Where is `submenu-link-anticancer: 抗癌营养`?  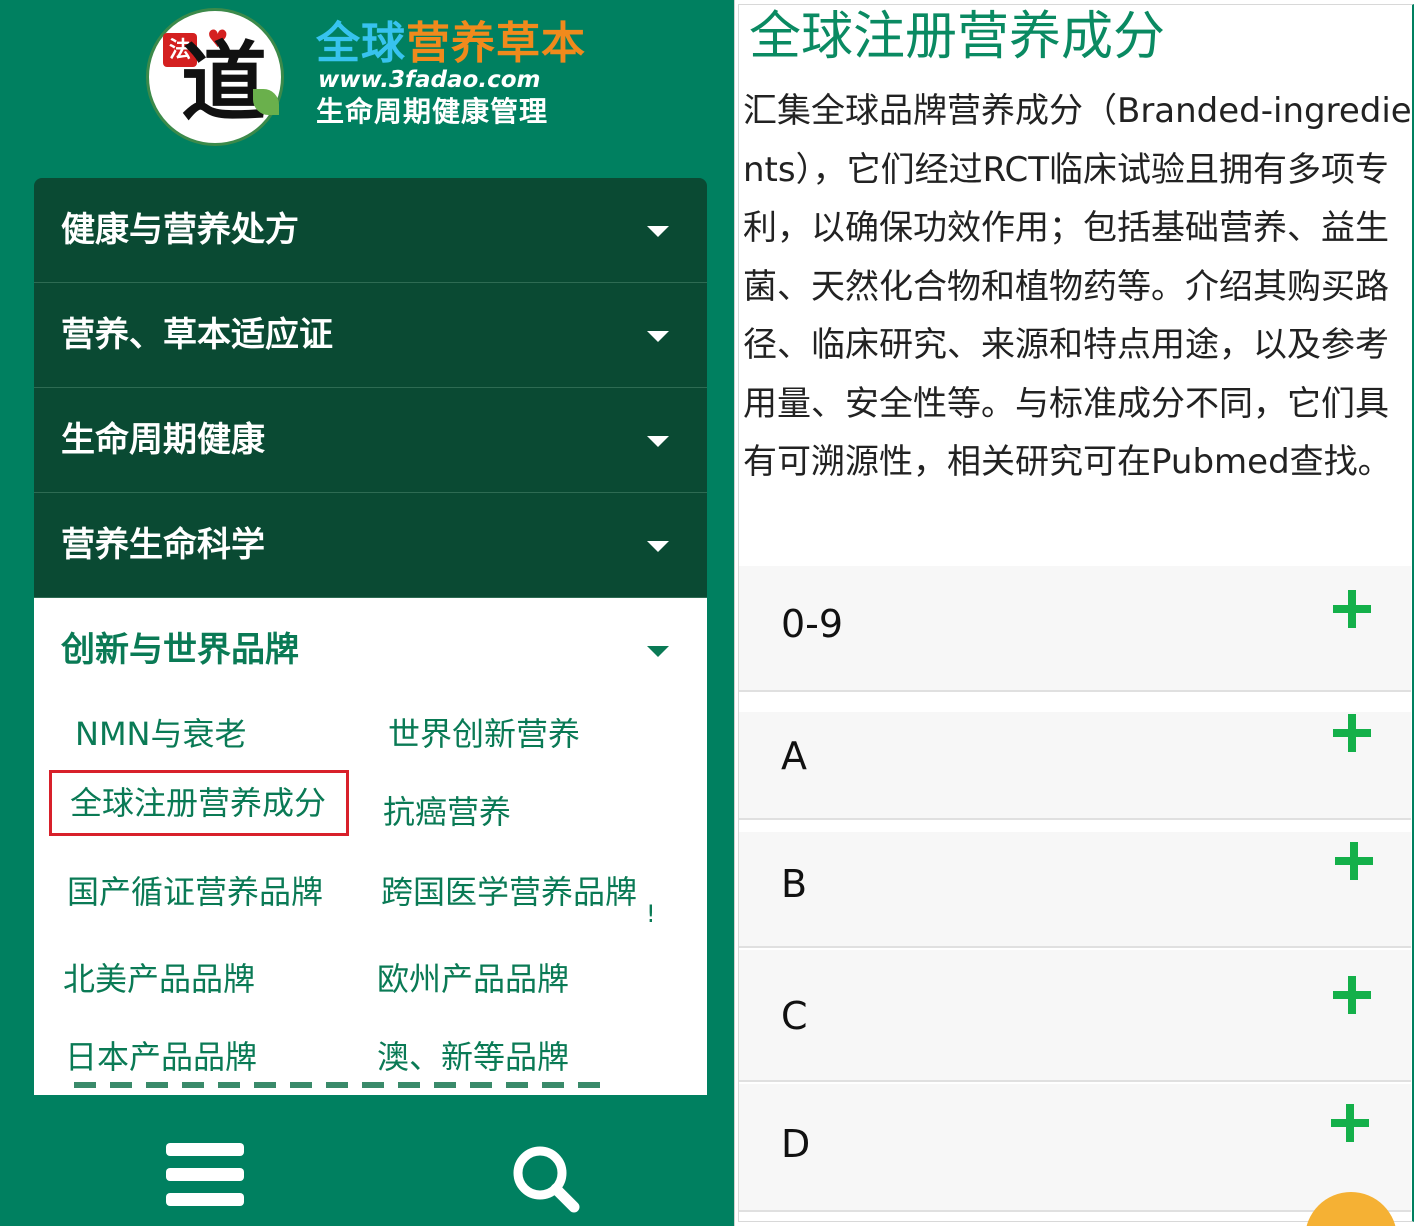 submenu-link-anticancer: 抗癌营养 is located at coordinates (447, 812).